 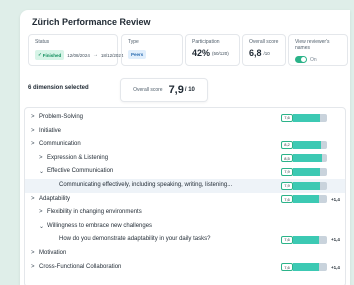 What do you see at coordinates (55, 198) in the screenshot?
I see `tree-row-label: Adaptability` at bounding box center [55, 198].